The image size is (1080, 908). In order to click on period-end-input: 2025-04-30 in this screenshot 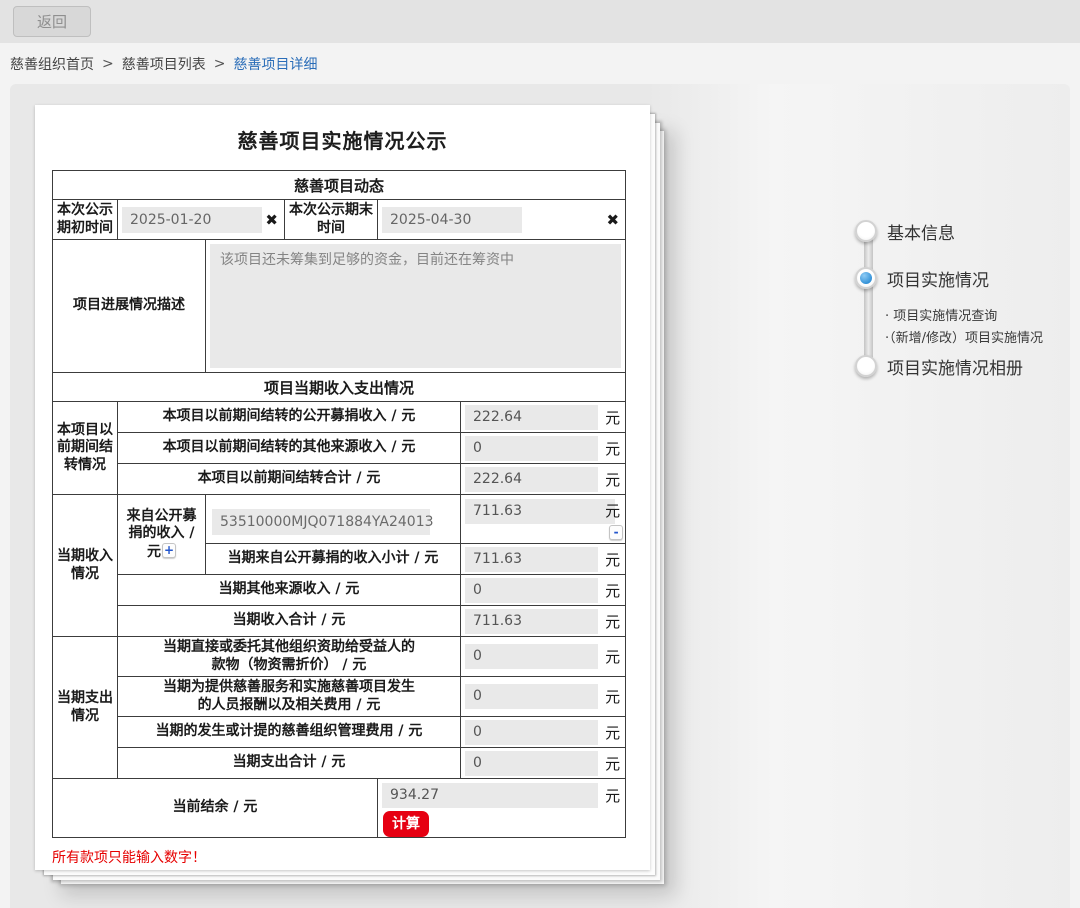, I will do `click(452, 219)`.